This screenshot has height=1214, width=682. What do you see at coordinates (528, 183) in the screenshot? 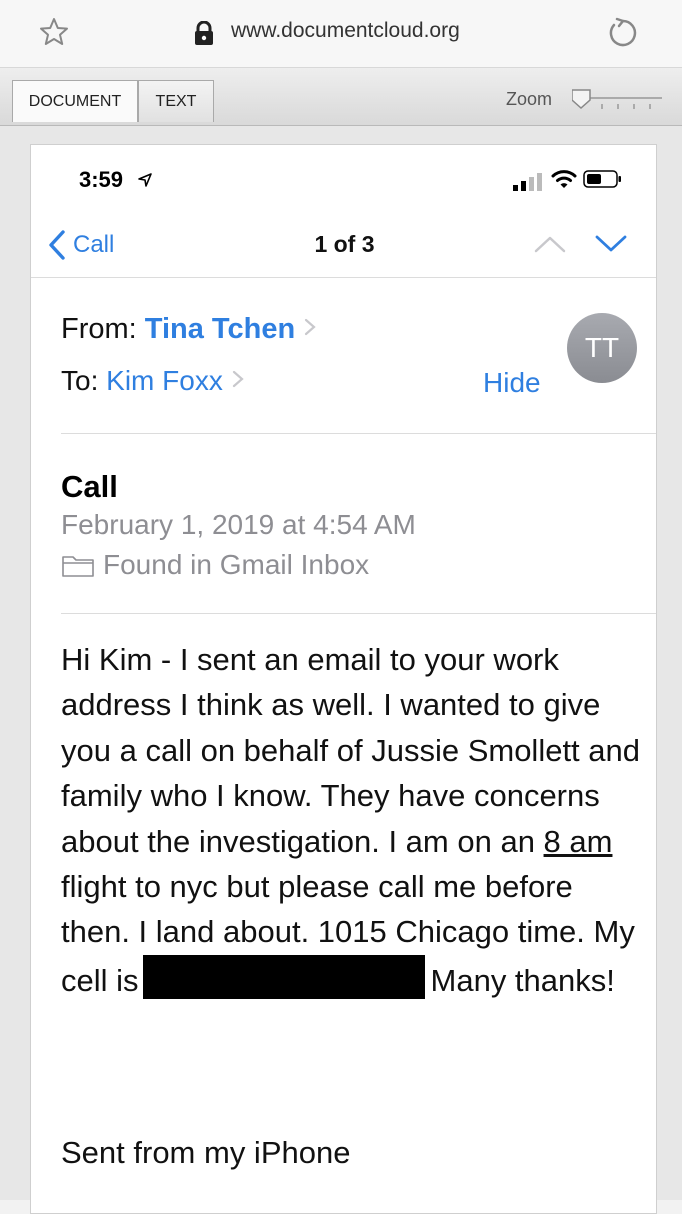
I see `signal-icon` at bounding box center [528, 183].